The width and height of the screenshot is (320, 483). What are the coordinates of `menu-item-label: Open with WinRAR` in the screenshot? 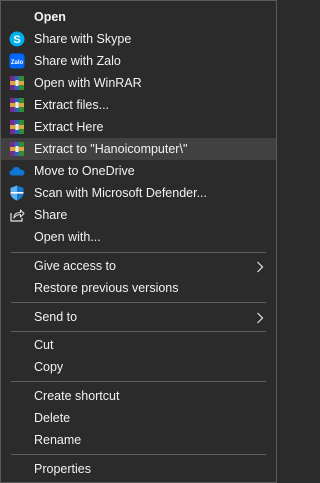 It's located at (88, 83).